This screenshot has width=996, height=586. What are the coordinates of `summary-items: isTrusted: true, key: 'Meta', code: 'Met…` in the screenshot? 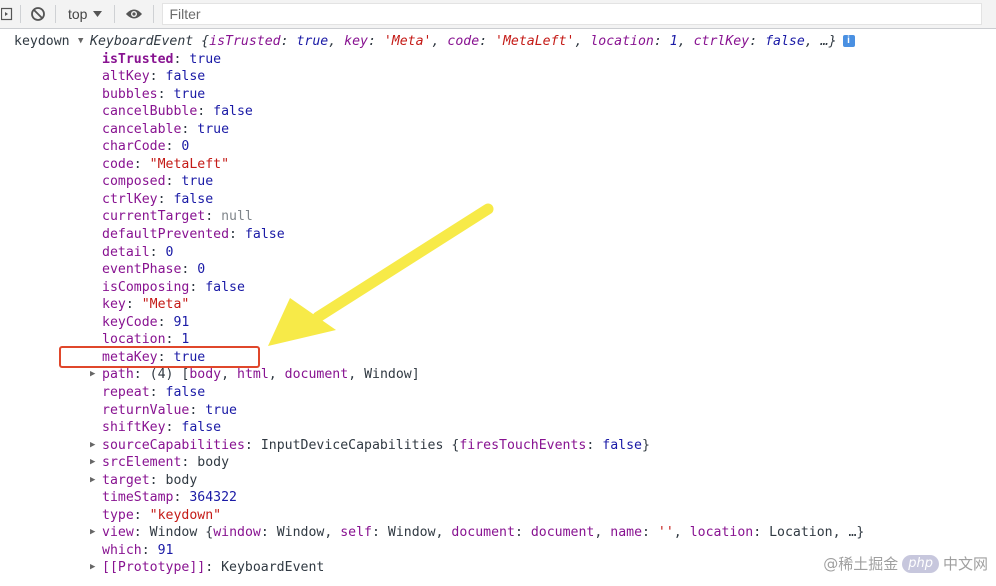 It's located at (507, 41).